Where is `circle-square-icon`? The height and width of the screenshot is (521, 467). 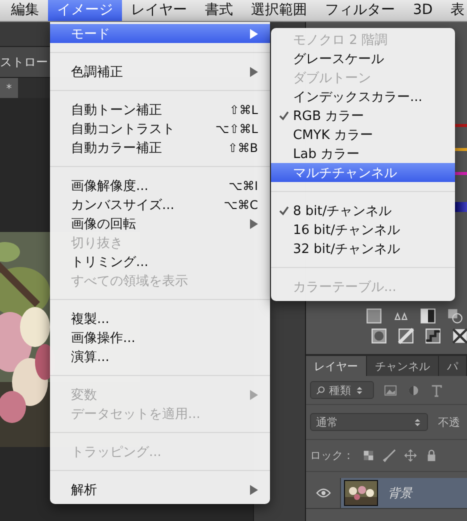
circle-square-icon is located at coordinates (455, 316).